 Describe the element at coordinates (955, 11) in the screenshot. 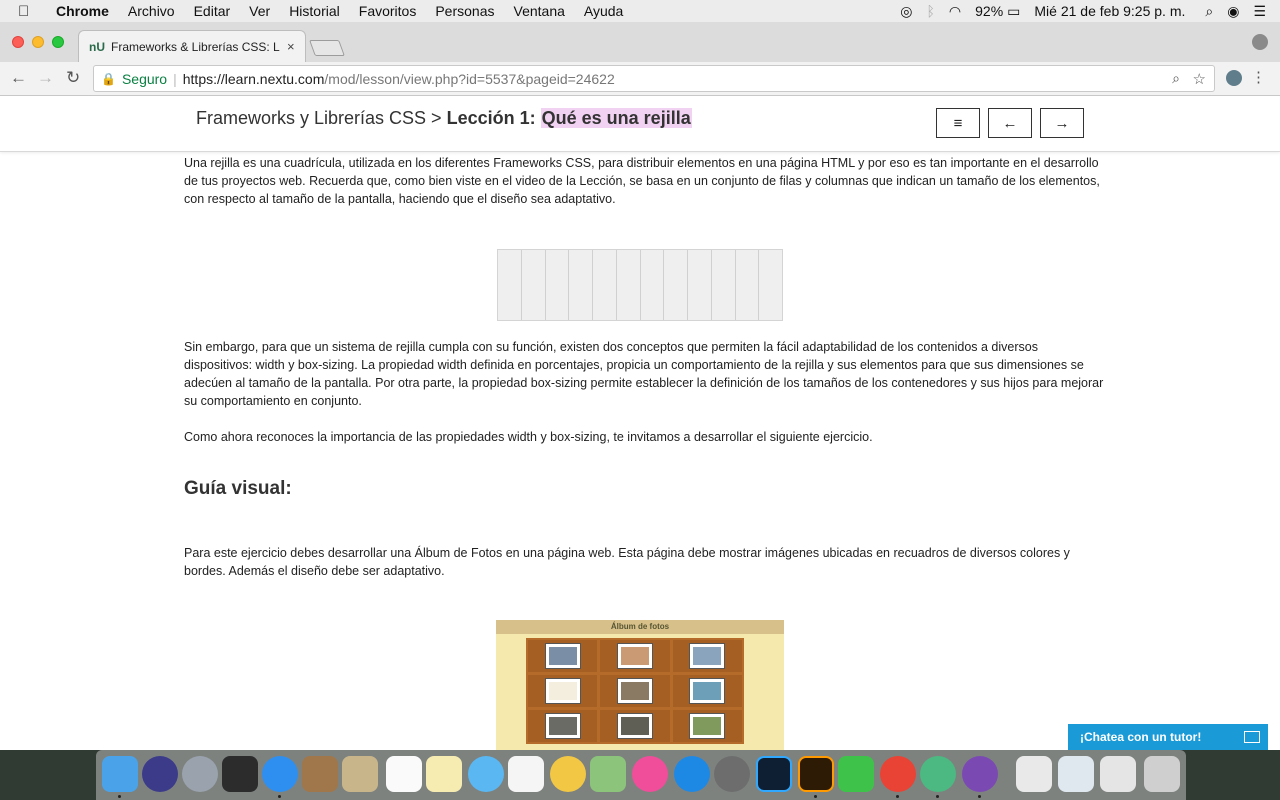

I see `wifi-icon: ◠` at that location.